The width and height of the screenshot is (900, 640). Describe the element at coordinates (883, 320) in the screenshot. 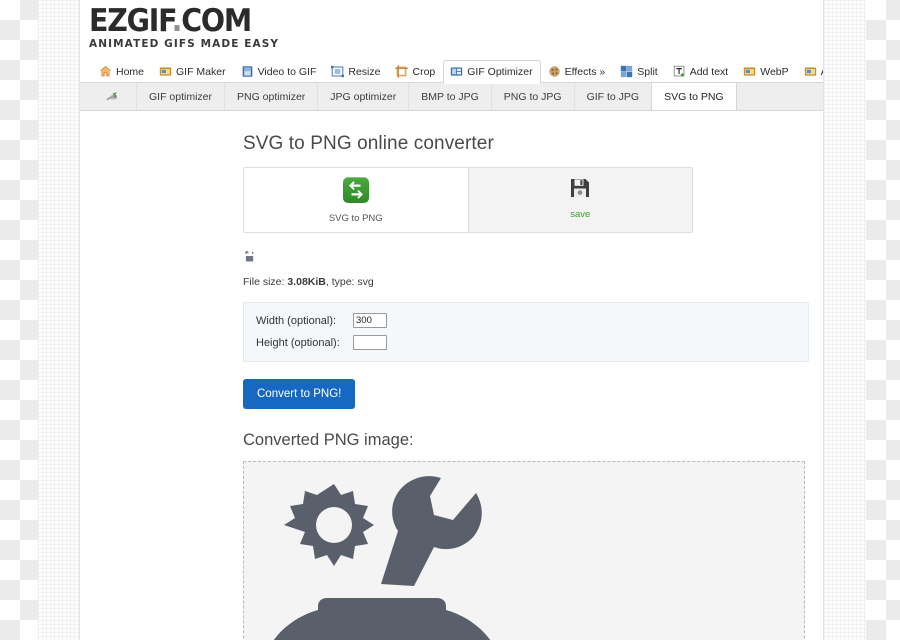

I see `transparency-checkerboard-right` at that location.